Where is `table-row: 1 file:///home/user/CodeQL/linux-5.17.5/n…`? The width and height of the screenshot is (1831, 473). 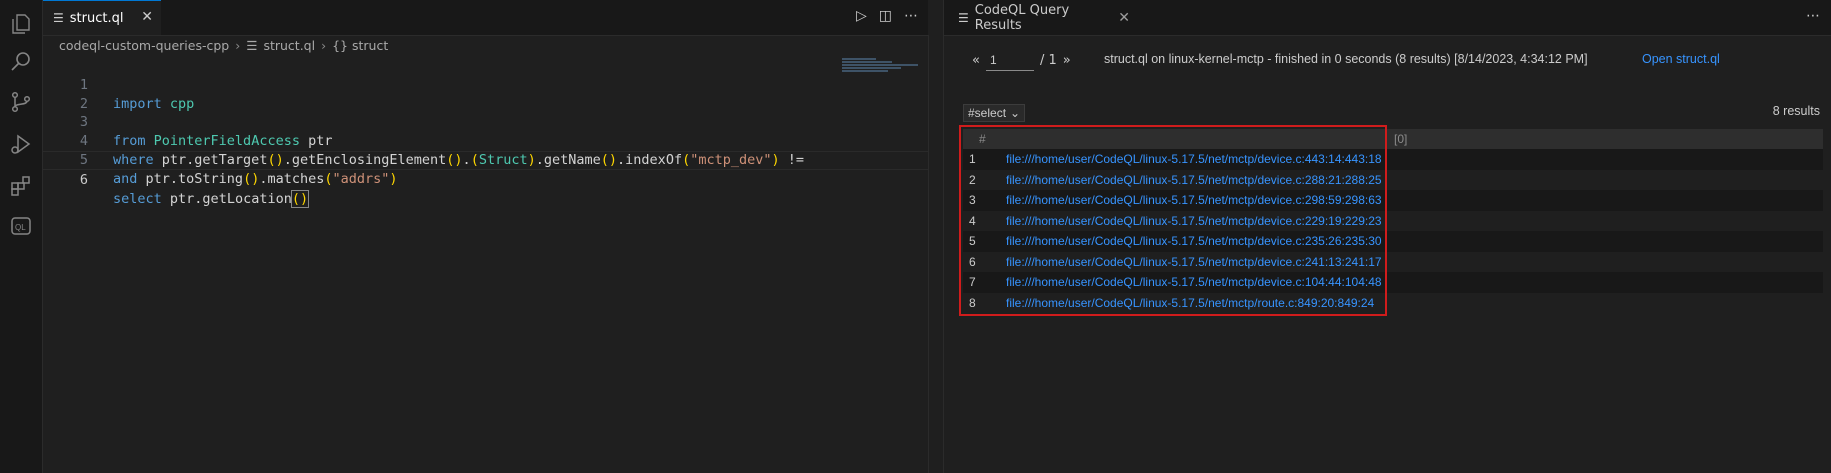 table-row: 1 file:///home/user/CodeQL/linux-5.17.5/n… is located at coordinates (1393, 159).